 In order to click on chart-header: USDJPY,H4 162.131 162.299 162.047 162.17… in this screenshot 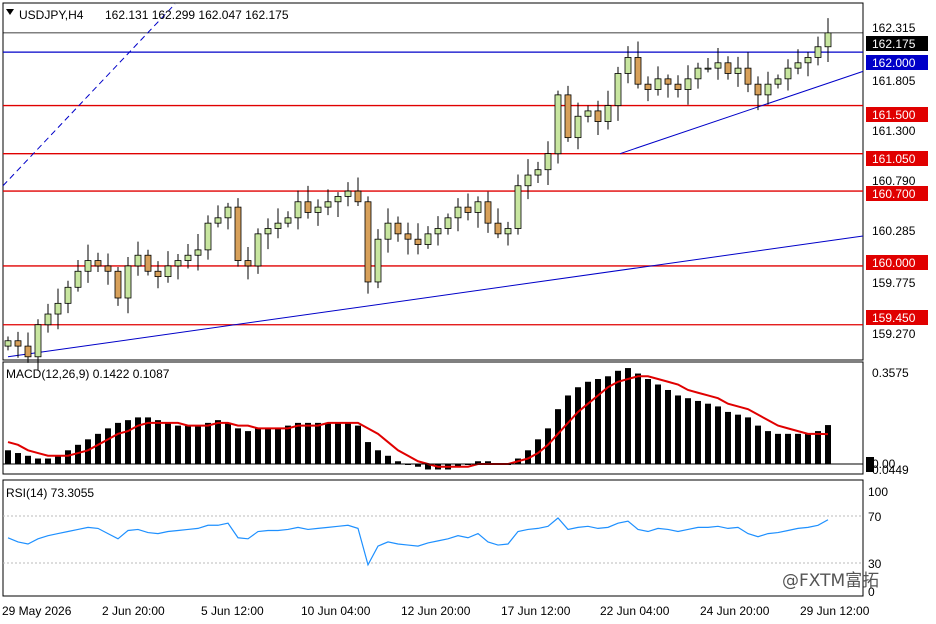, I will do `click(147, 15)`.